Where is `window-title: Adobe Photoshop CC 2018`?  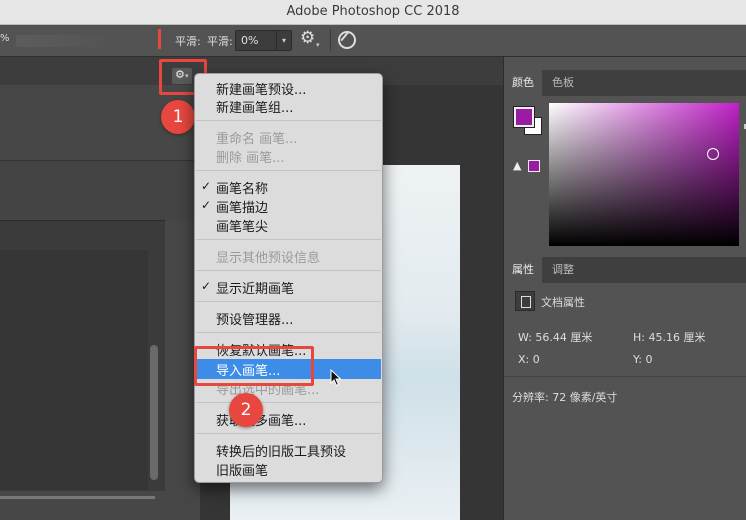 window-title: Adobe Photoshop CC 2018 is located at coordinates (373, 11).